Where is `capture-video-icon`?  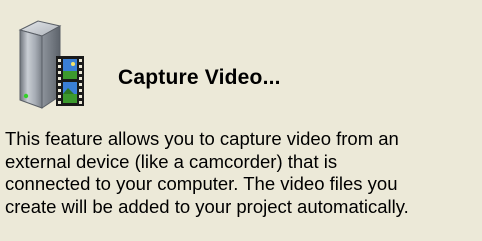
capture-video-icon is located at coordinates (58, 66).